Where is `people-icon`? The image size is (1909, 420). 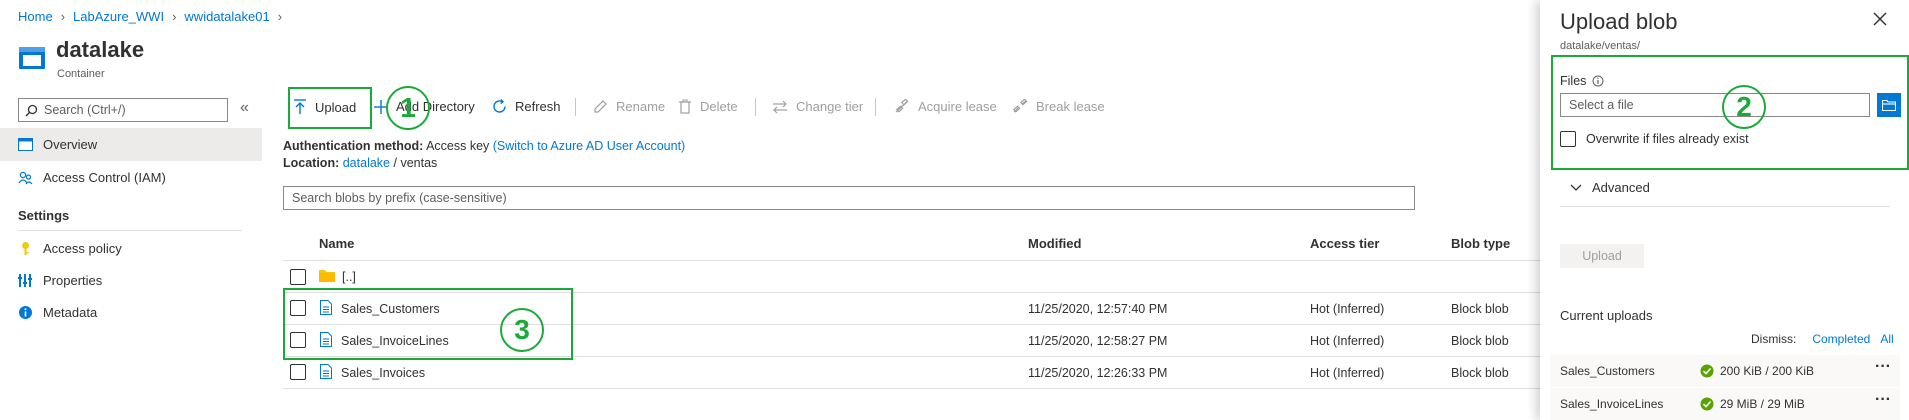 people-icon is located at coordinates (25, 178).